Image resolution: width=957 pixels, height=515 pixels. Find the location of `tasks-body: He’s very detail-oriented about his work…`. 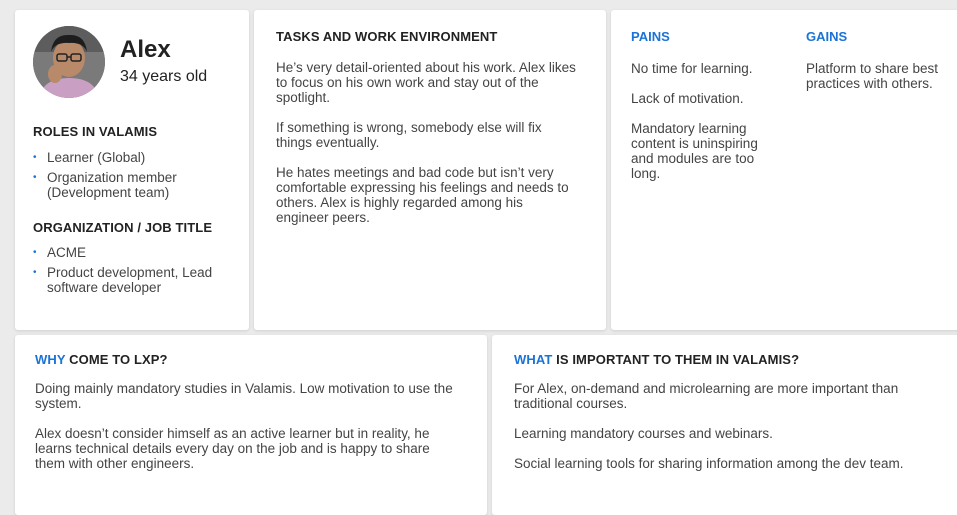

tasks-body: He’s very detail-oriented about his work… is located at coordinates (426, 150).